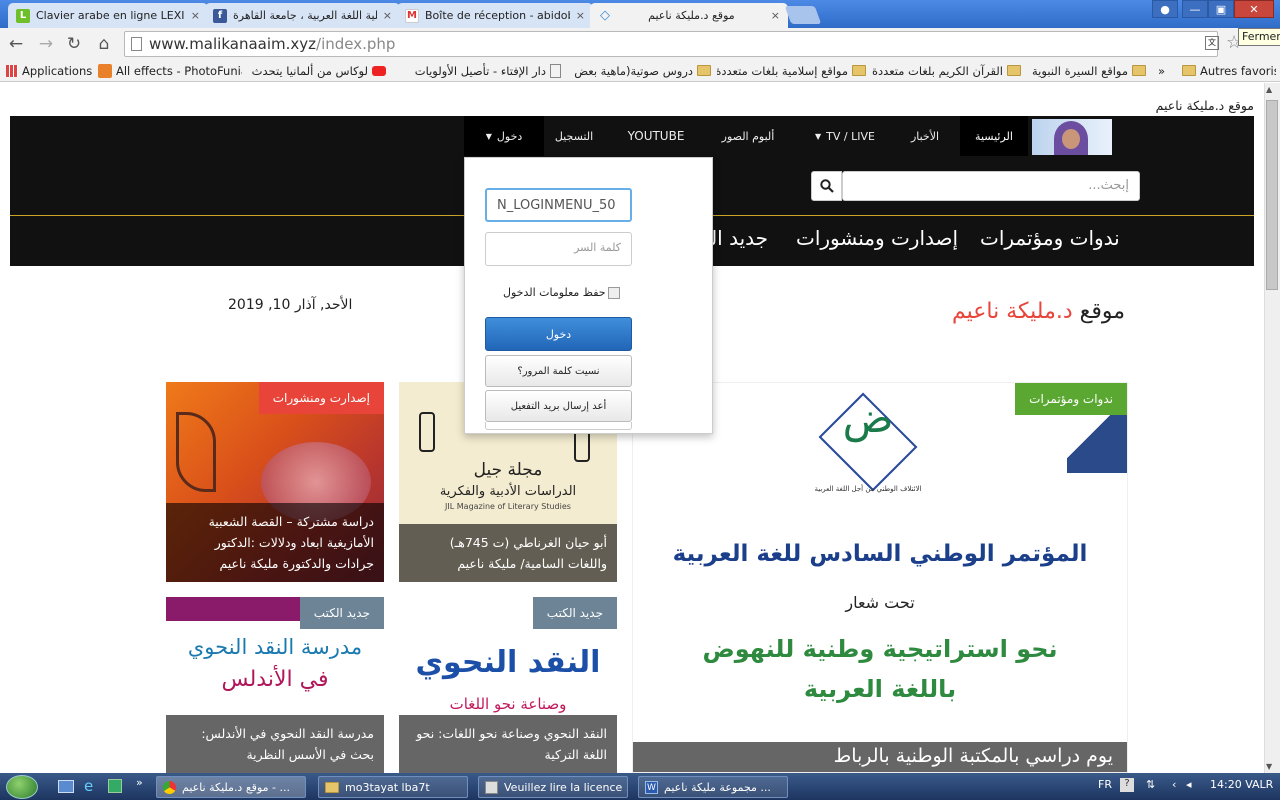  Describe the element at coordinates (561, 292) in the screenshot. I see `remember-me: حفظ معلومات الدخول` at that location.